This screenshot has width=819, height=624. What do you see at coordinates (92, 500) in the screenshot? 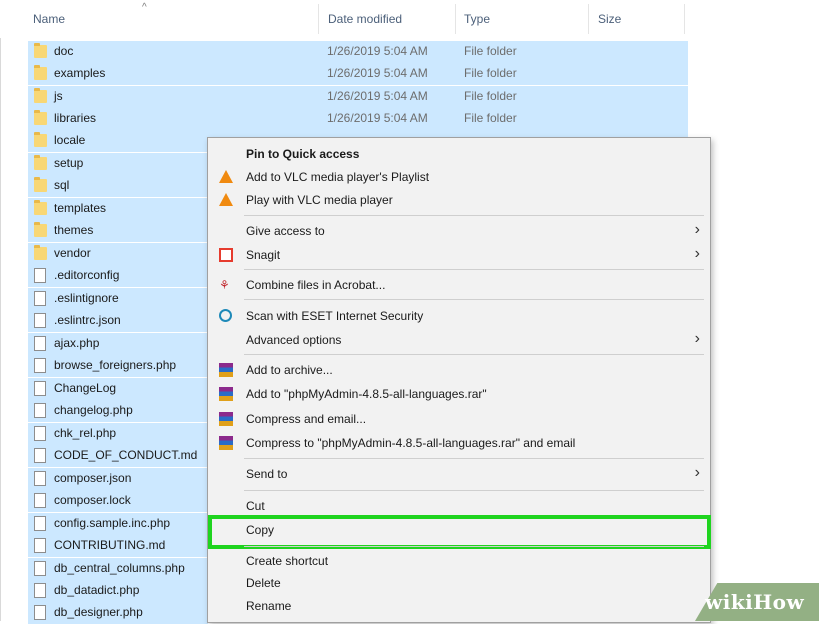
I see `file-name: composer.lock` at bounding box center [92, 500].